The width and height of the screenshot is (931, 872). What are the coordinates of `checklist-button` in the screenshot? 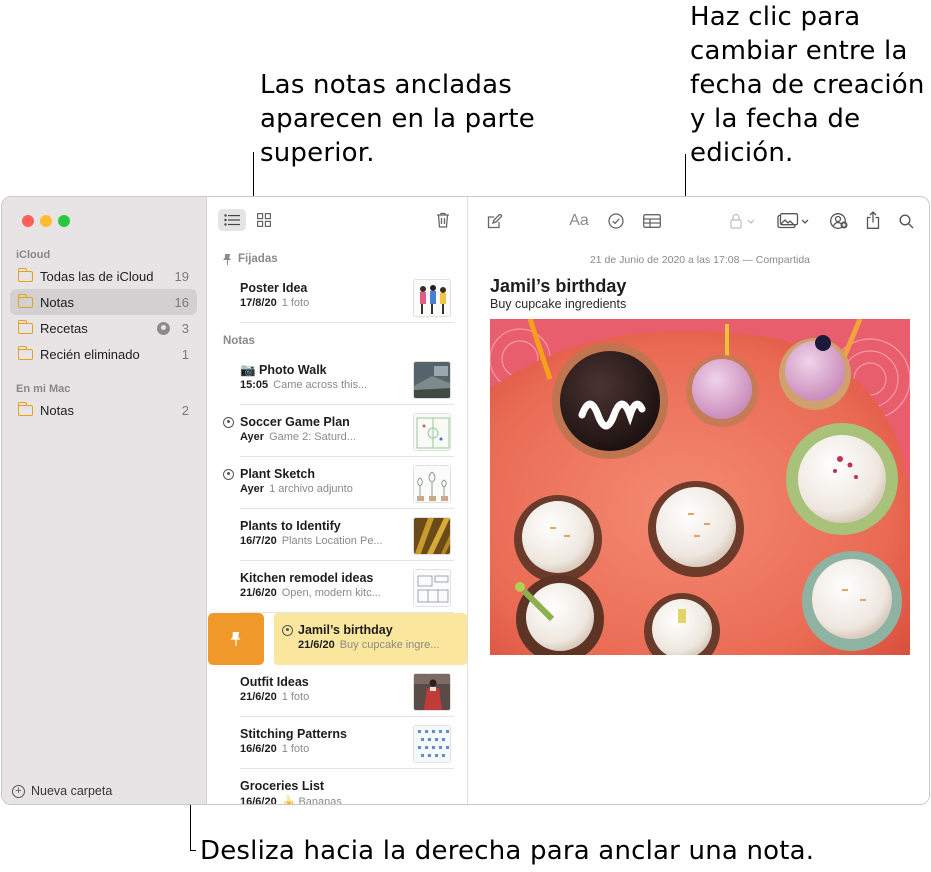 It's located at (616, 221).